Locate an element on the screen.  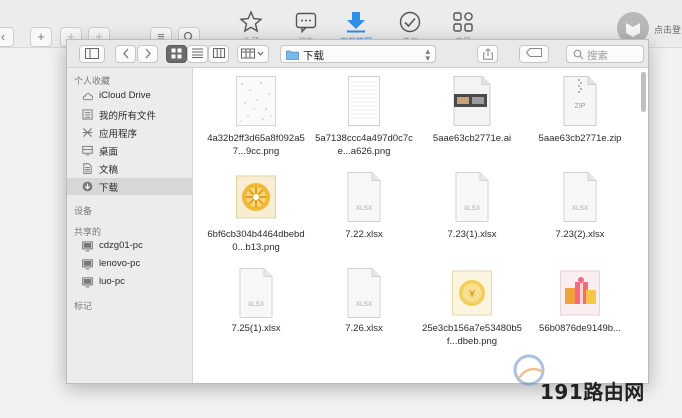
path-dropdown: 下载 ▴ ▾ is located at coordinates (358, 54).